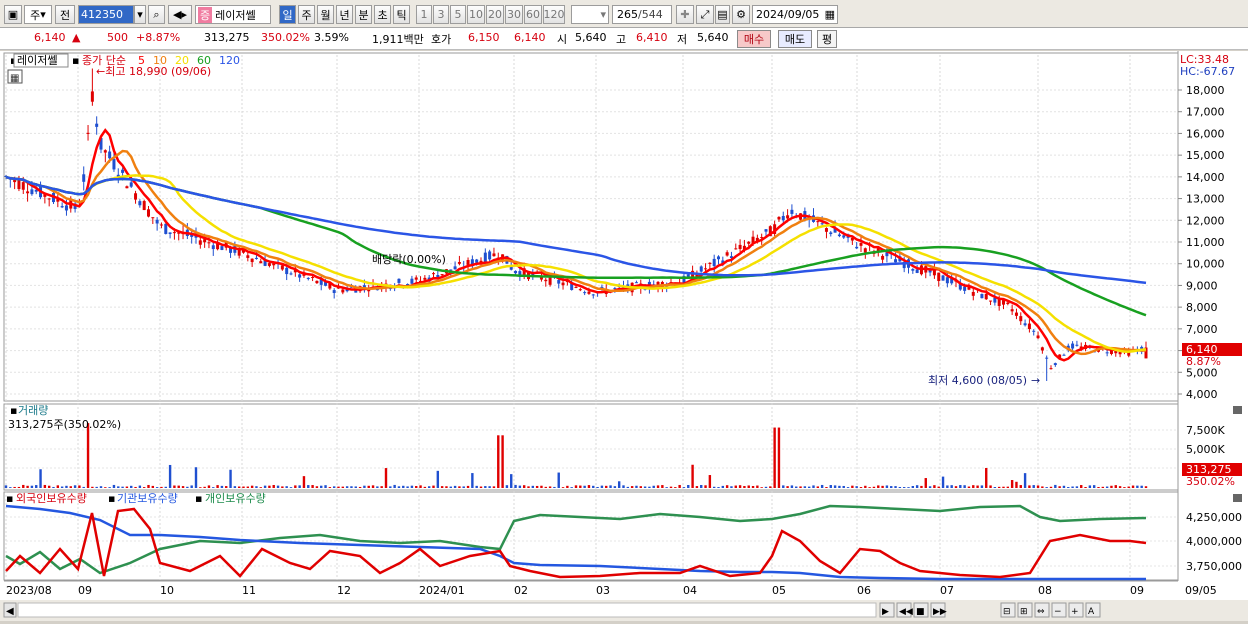  Describe the element at coordinates (685, 14) in the screenshot. I see `grid-icon: ✚` at that location.